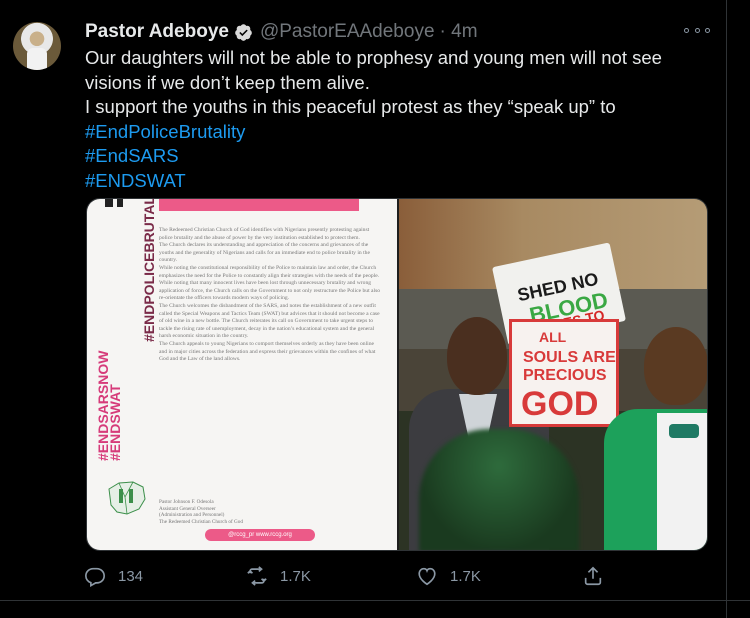 The image size is (750, 618). I want to click on sign-text: GOD, so click(560, 404).